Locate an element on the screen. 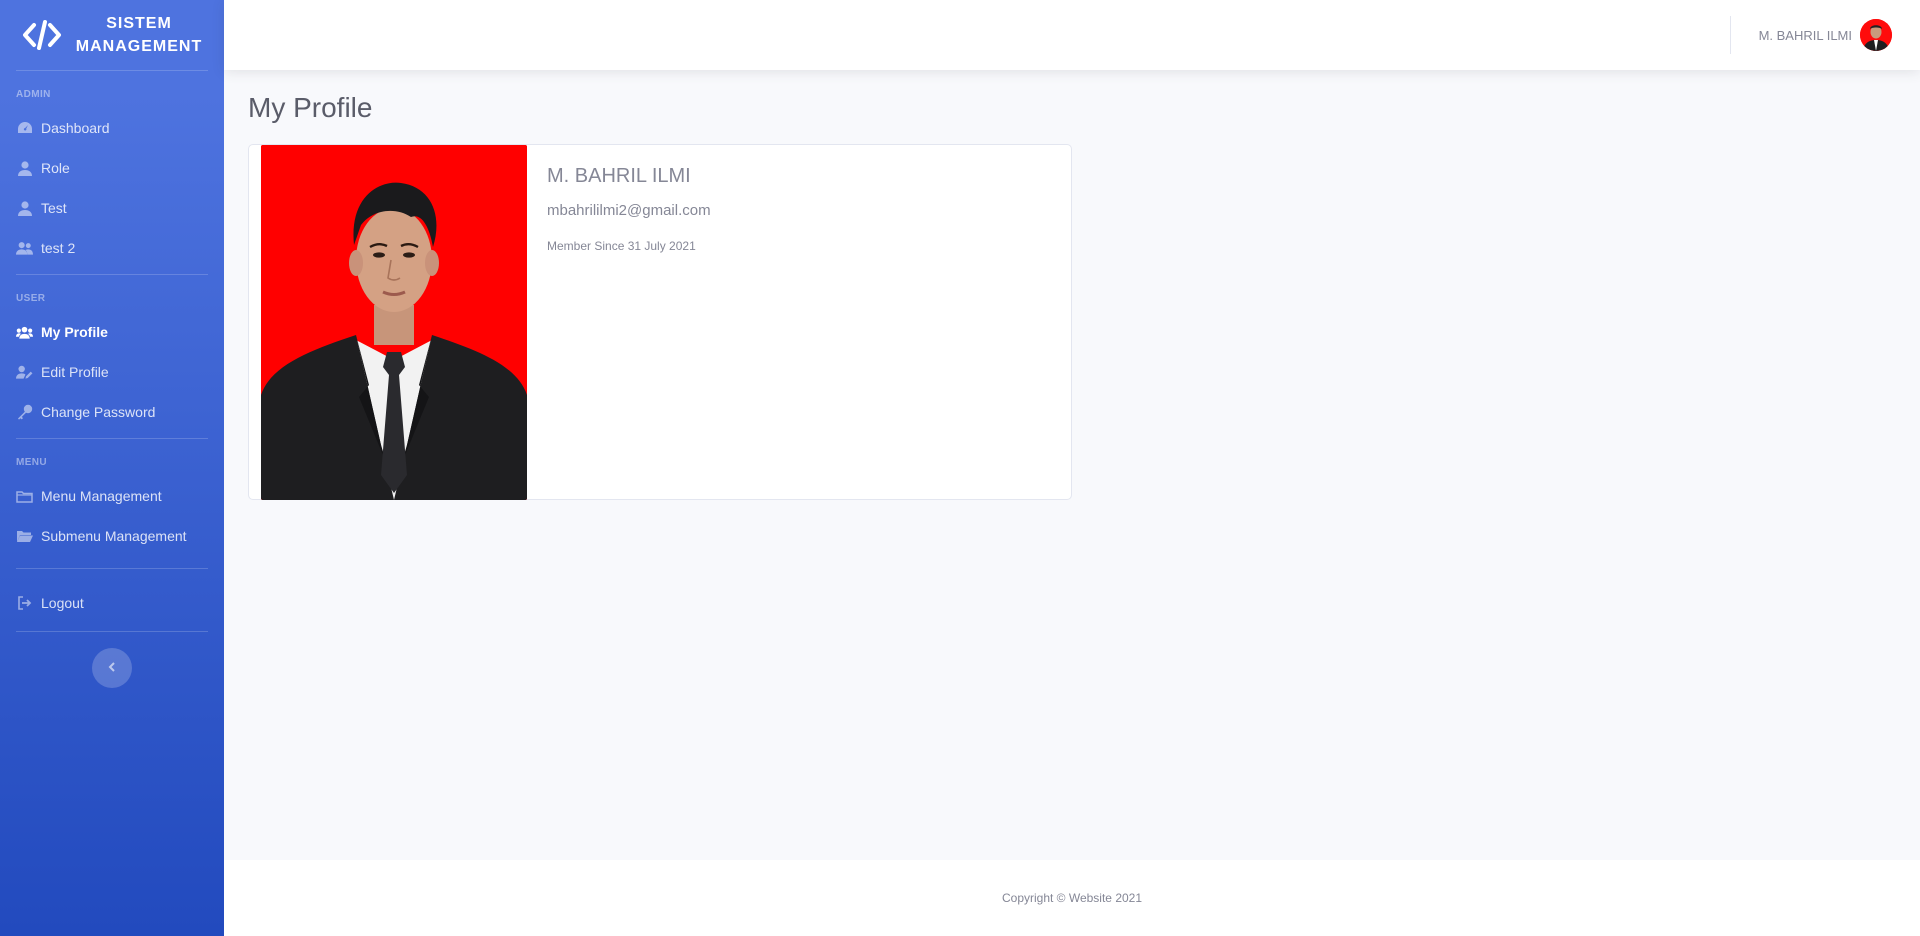 This screenshot has height=936, width=1920. code-logo-icon is located at coordinates (42, 35).